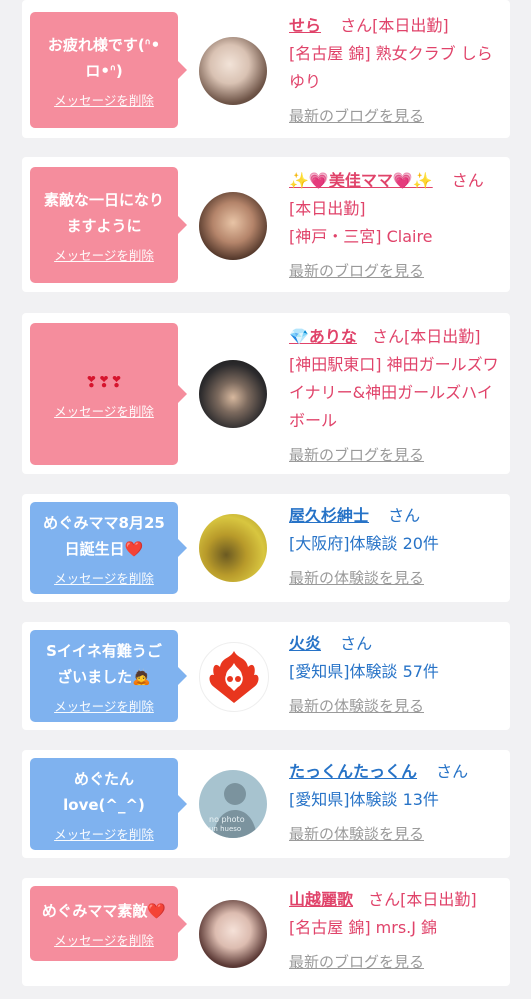 The image size is (531, 999). What do you see at coordinates (225, 829) in the screenshot?
I see `svg-text: un hueso` at bounding box center [225, 829].